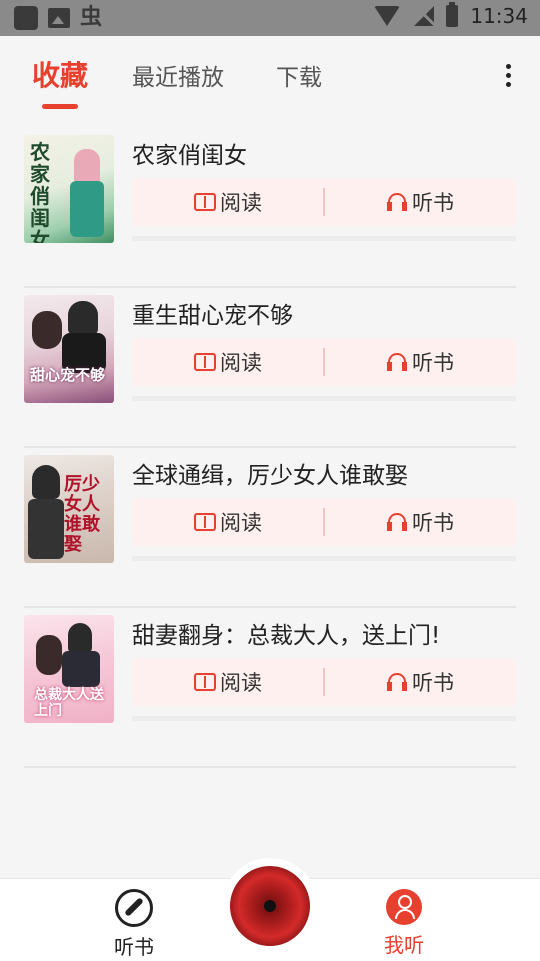 The height and width of the screenshot is (961, 540). I want to click on status-bar: 虫 11:34, so click(270, 18).